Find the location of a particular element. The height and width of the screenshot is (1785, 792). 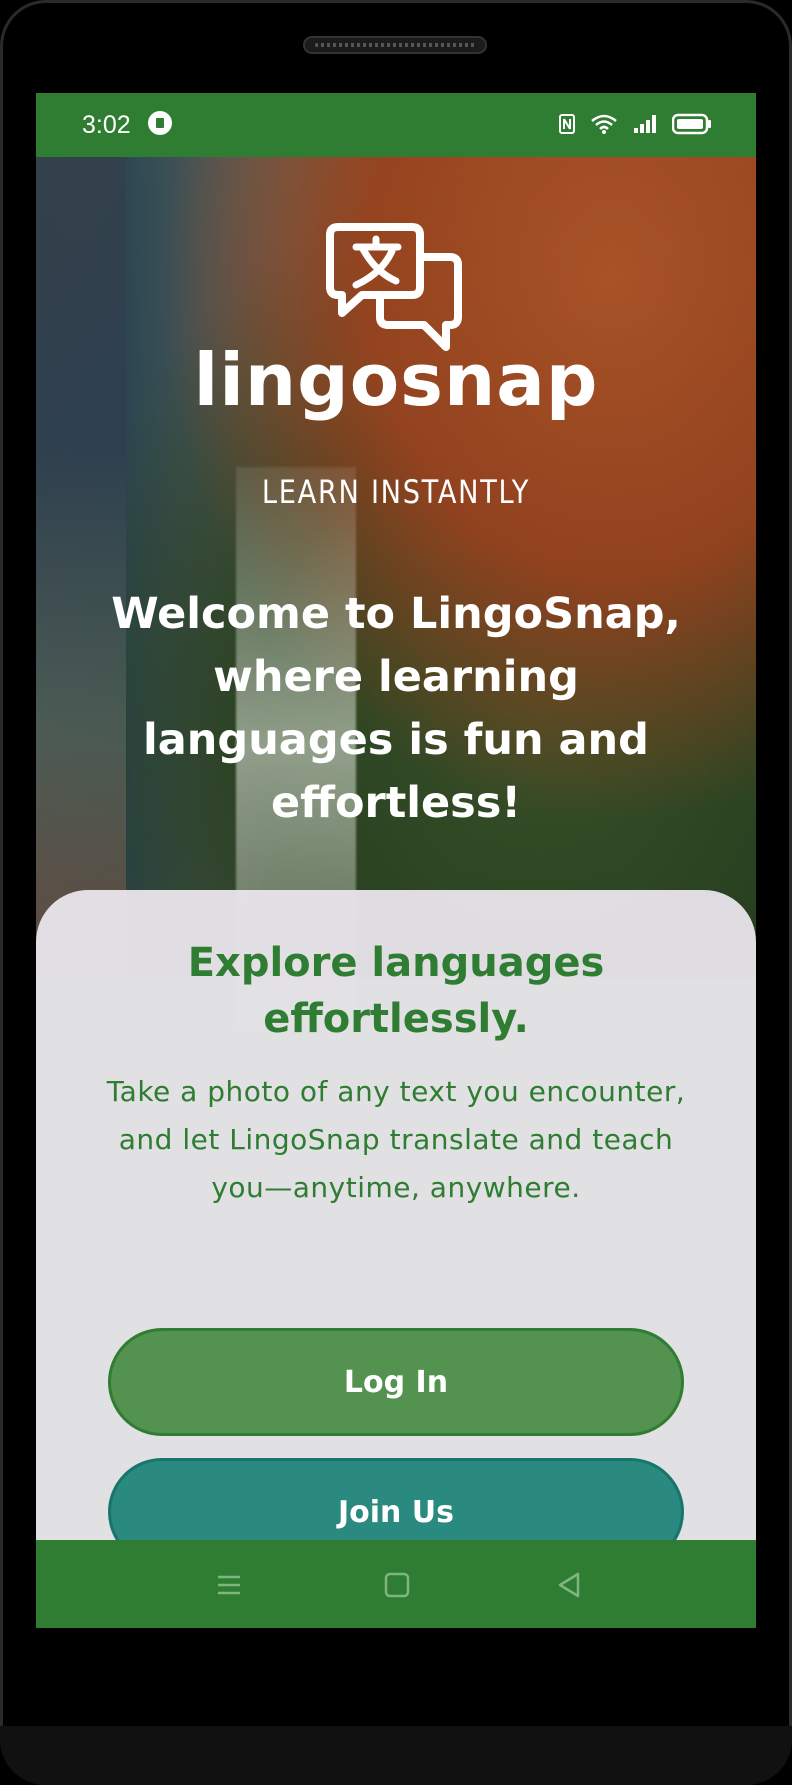

speaker-grill-holes is located at coordinates (395, 45).